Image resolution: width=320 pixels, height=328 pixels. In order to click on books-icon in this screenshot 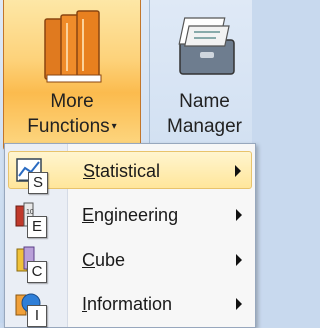, I will do `click(73, 46)`.